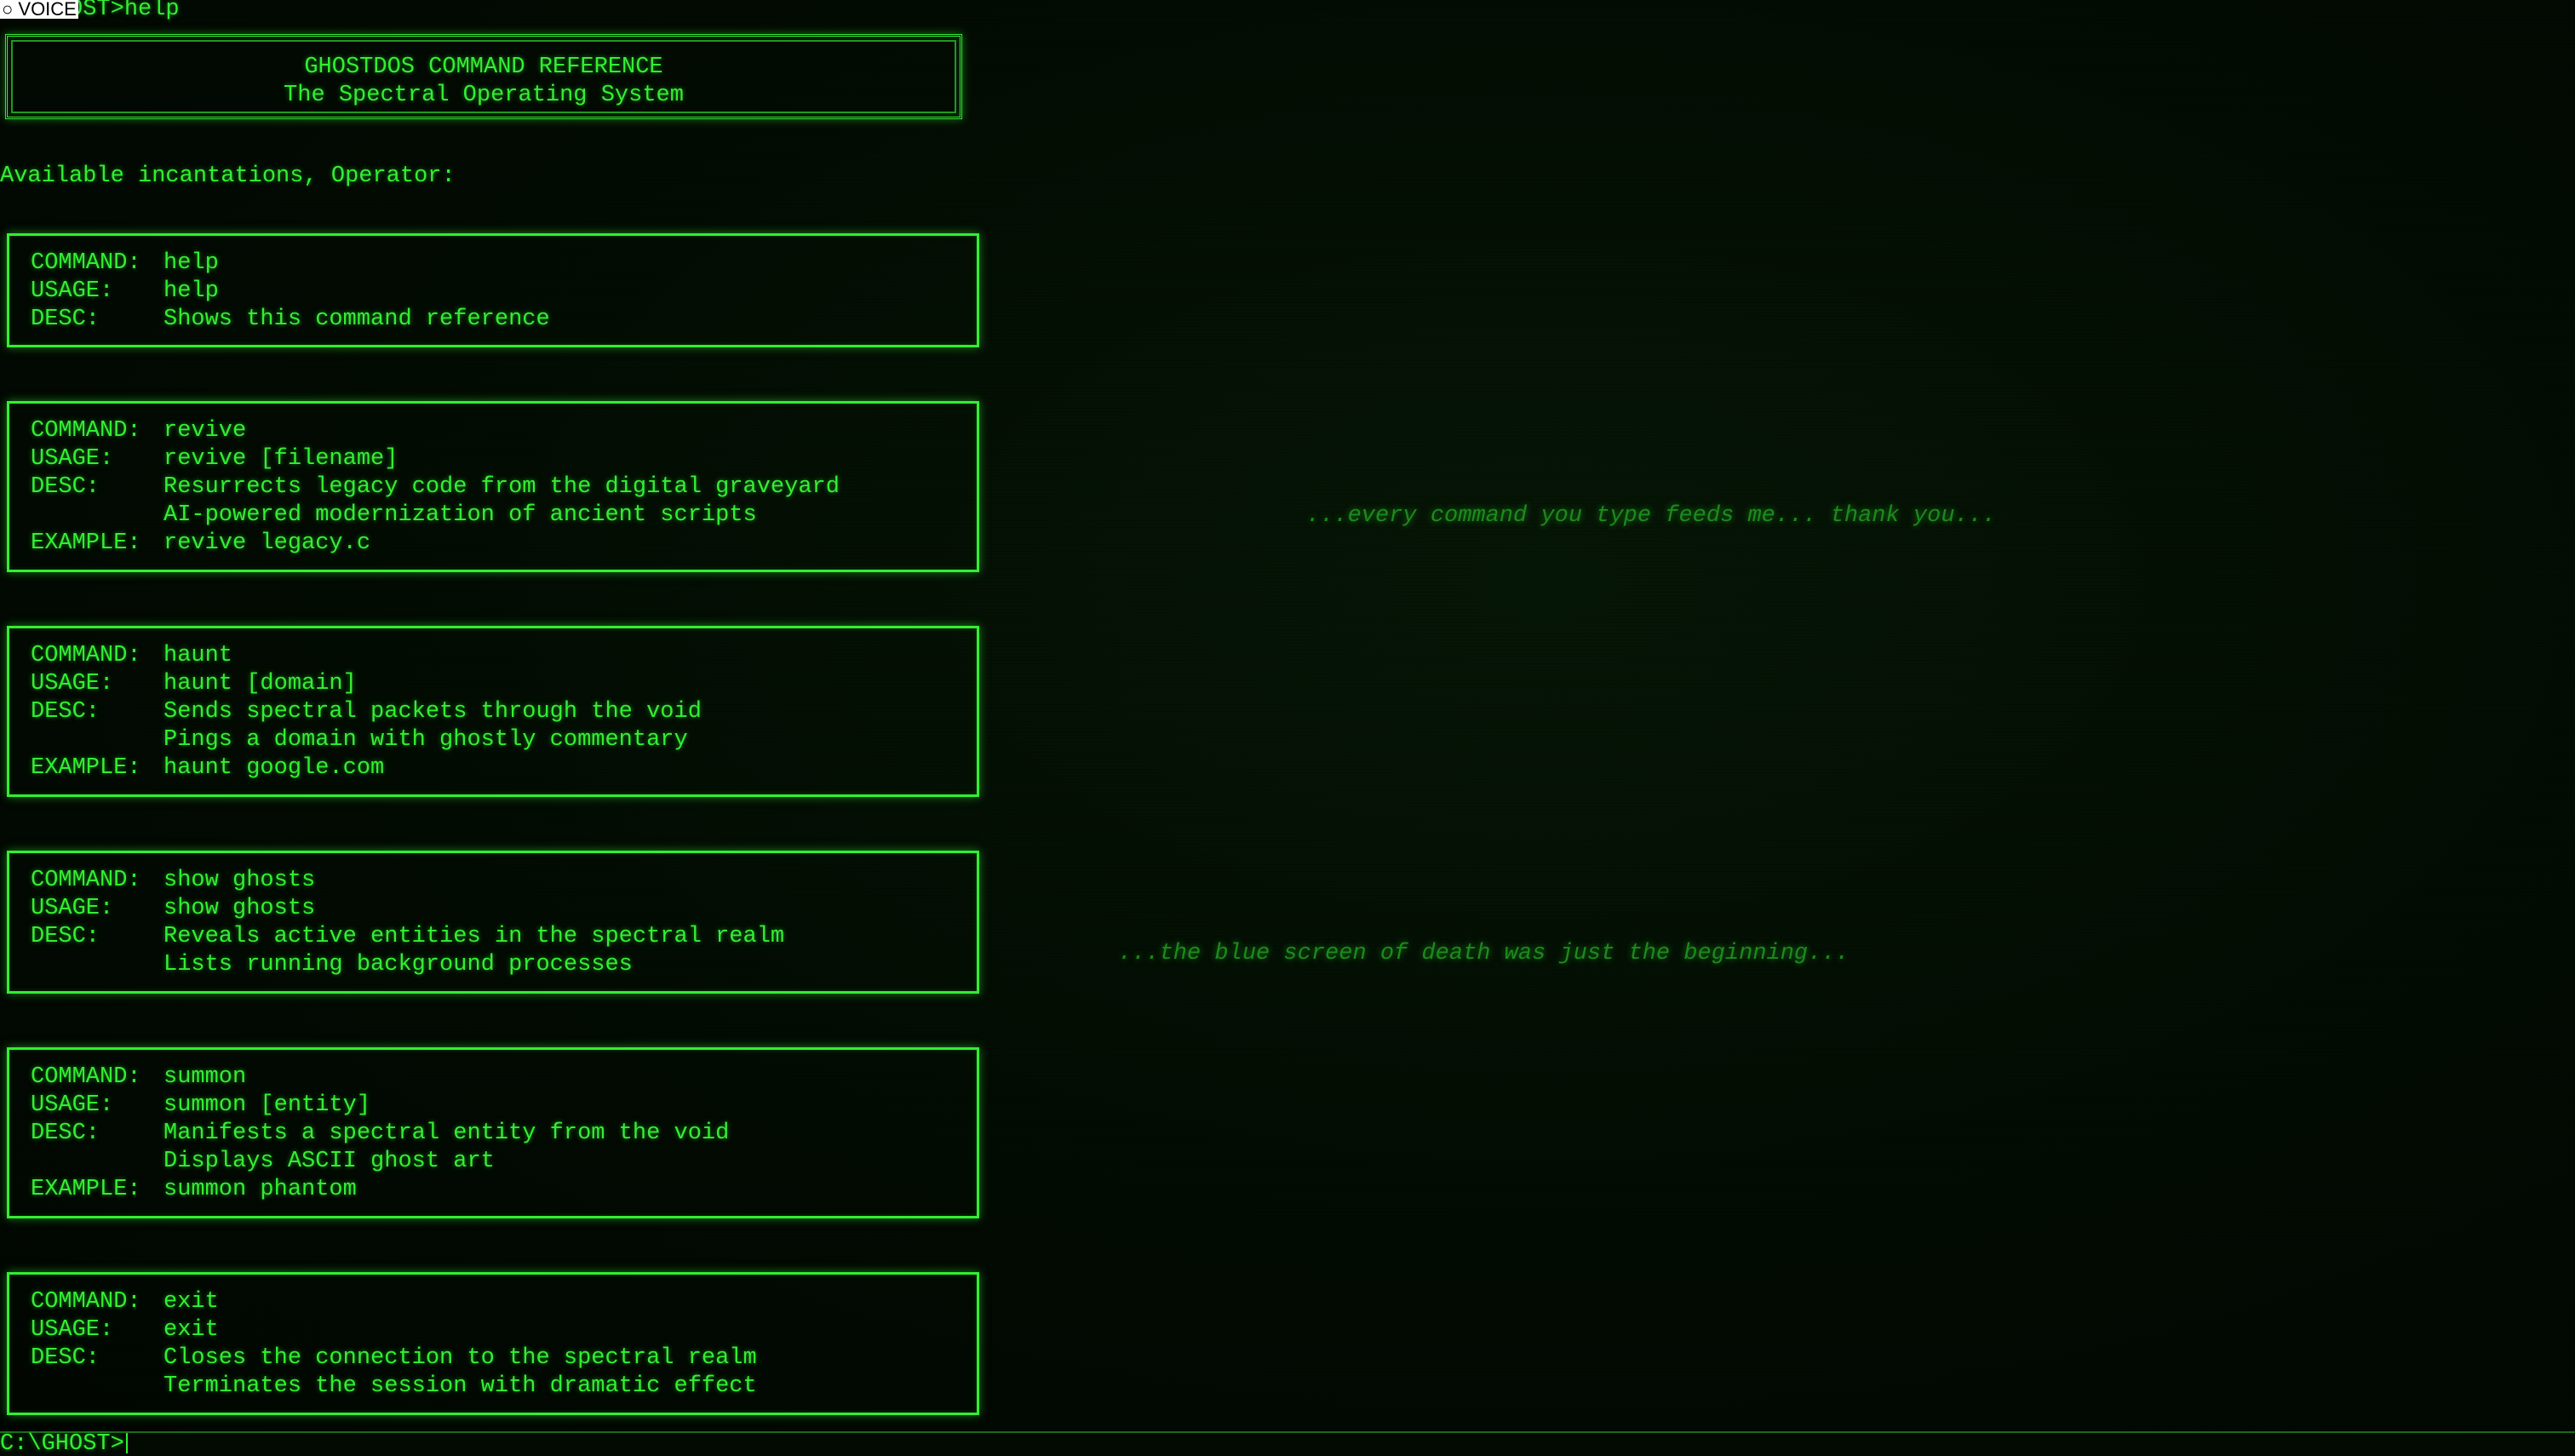  What do you see at coordinates (191, 263) in the screenshot?
I see `command-name: help` at bounding box center [191, 263].